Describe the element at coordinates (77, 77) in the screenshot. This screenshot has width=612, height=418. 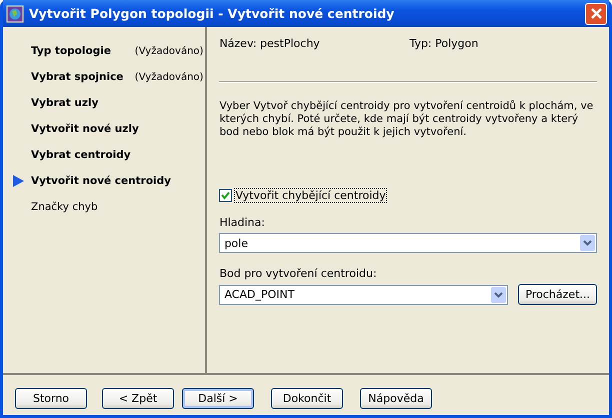
I see `wizard-step: Vybrat spojnice` at that location.